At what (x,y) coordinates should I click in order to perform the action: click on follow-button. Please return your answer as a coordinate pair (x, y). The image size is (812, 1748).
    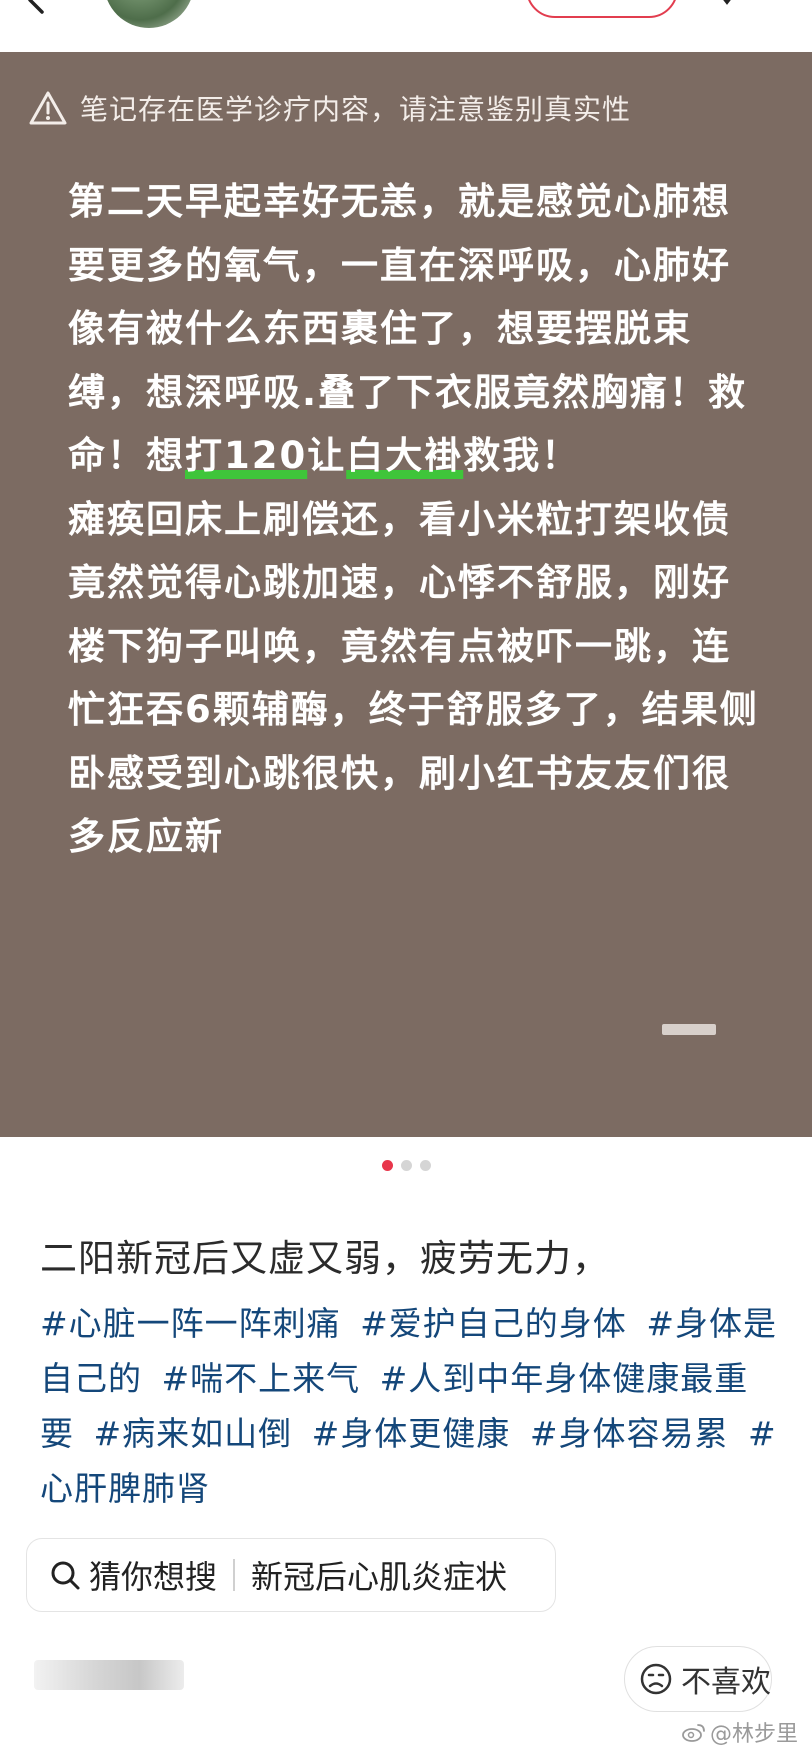
    Looking at the image, I should click on (602, 9).